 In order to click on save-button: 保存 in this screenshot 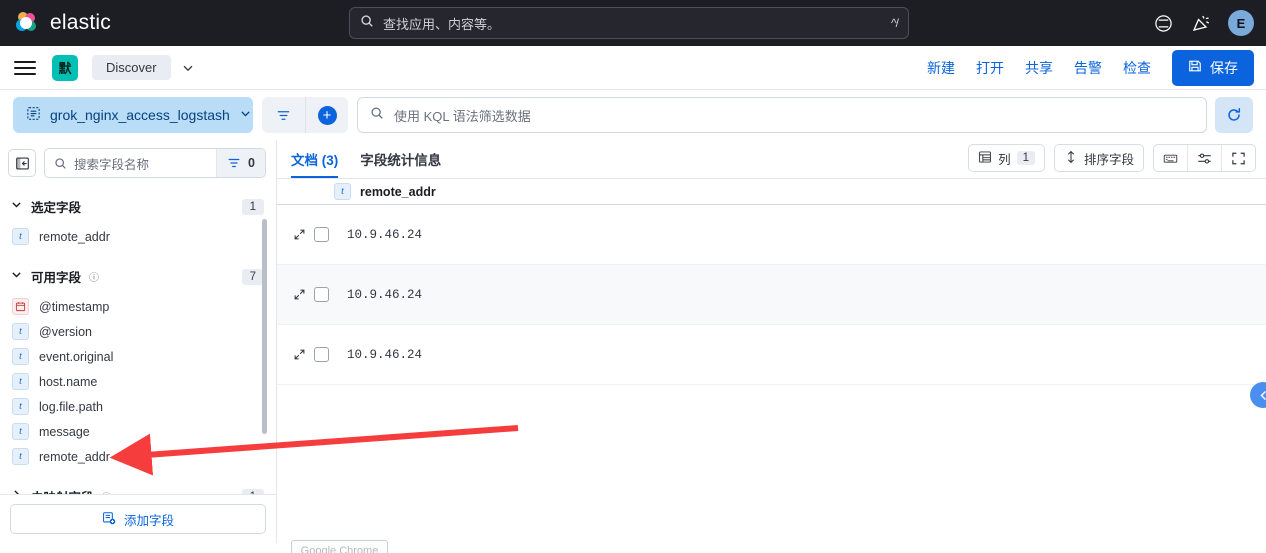, I will do `click(1213, 67)`.